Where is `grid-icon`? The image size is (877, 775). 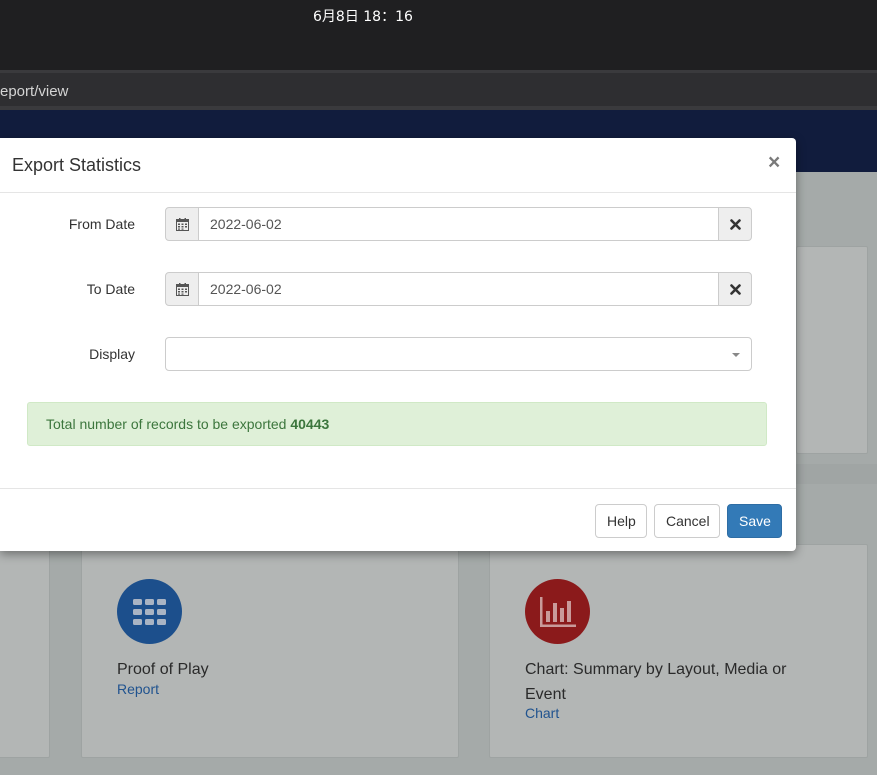 grid-icon is located at coordinates (149, 611).